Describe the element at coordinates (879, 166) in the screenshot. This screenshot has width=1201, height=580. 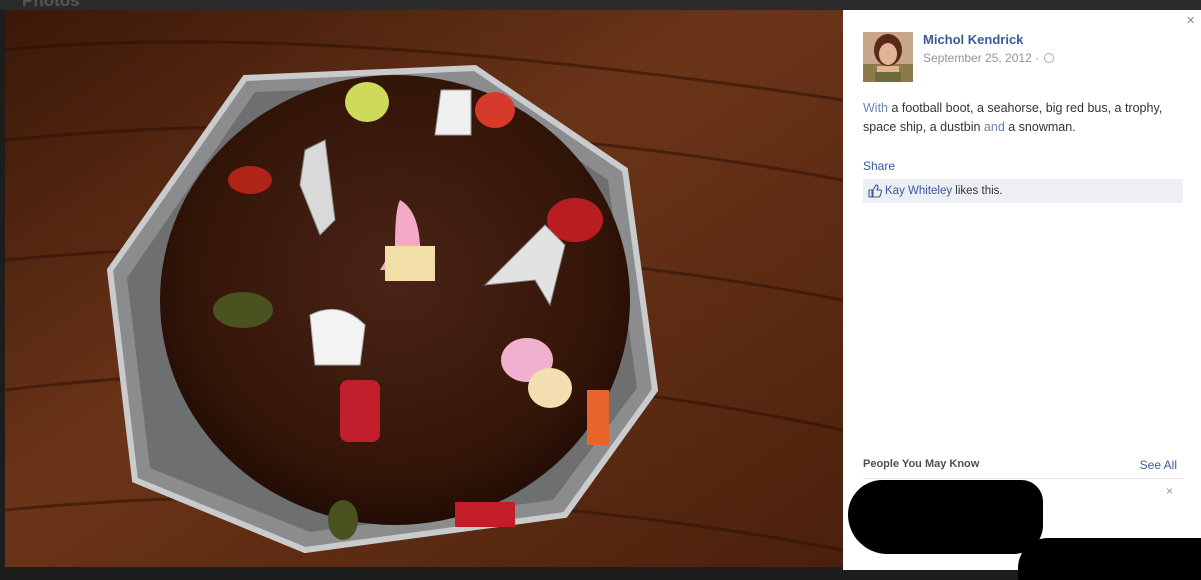
I see `share-link: Share` at that location.